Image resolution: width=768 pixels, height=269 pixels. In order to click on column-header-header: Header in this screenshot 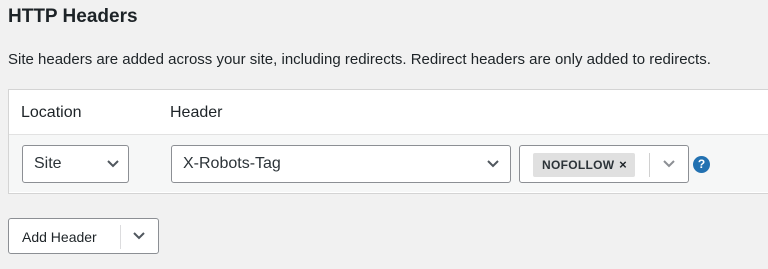, I will do `click(196, 112)`.